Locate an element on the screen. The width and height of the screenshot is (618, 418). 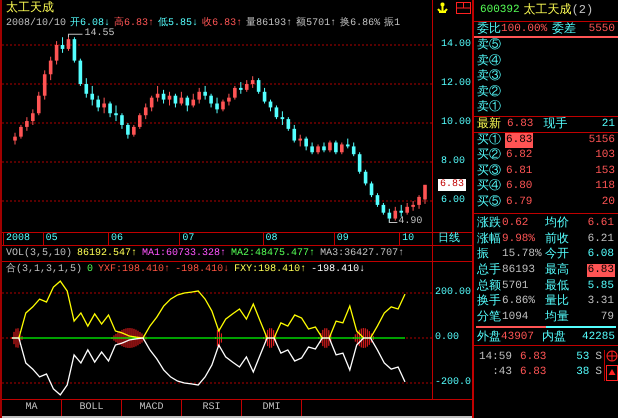
field-value: 6.61 is located at coordinates (600, 223).